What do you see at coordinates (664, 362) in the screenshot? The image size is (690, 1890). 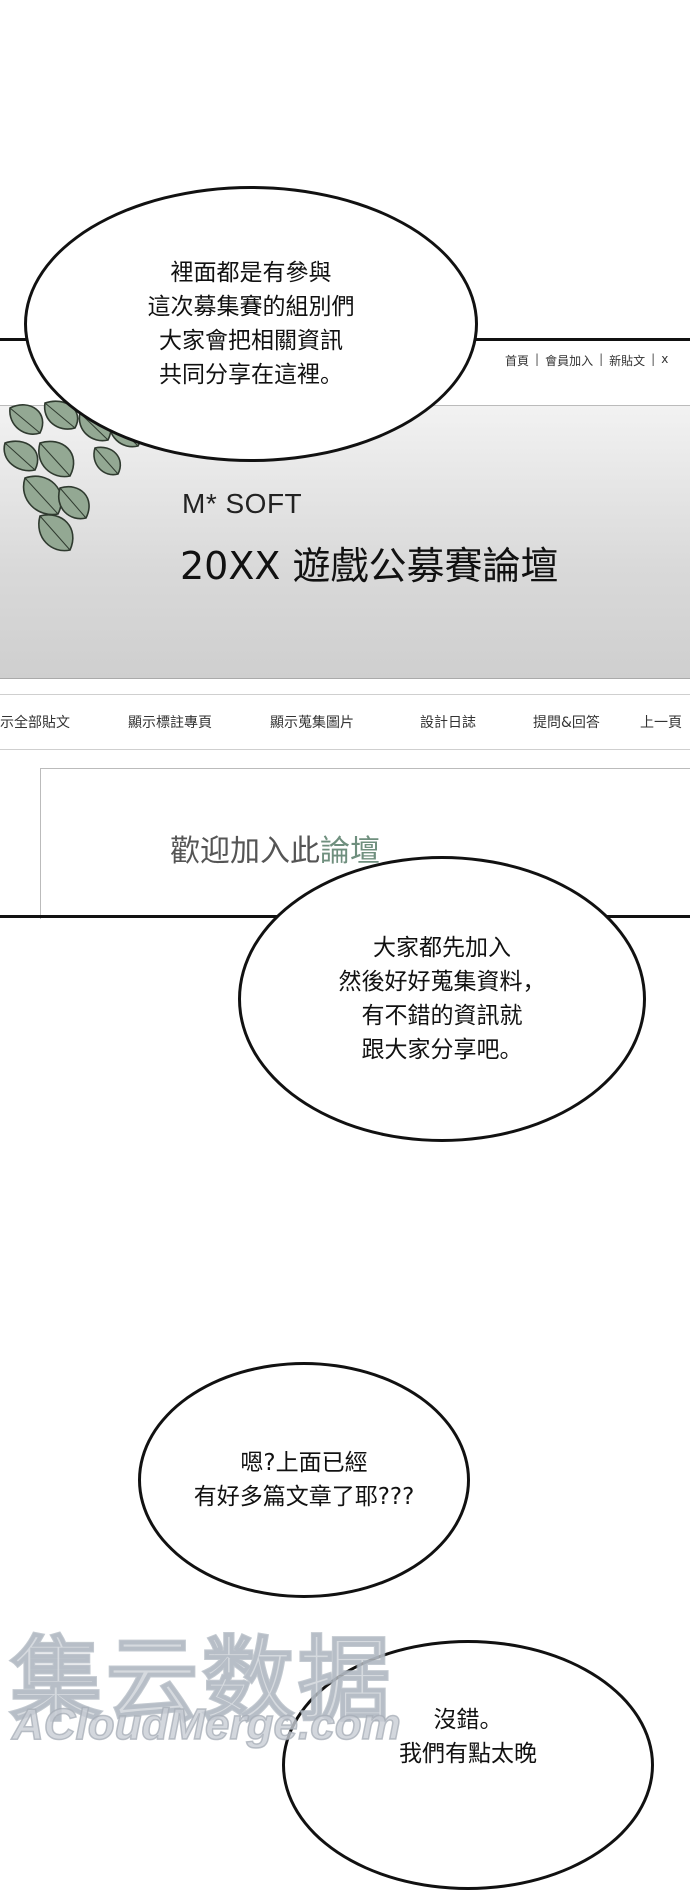 I see `topnav-extra-link: x` at bounding box center [664, 362].